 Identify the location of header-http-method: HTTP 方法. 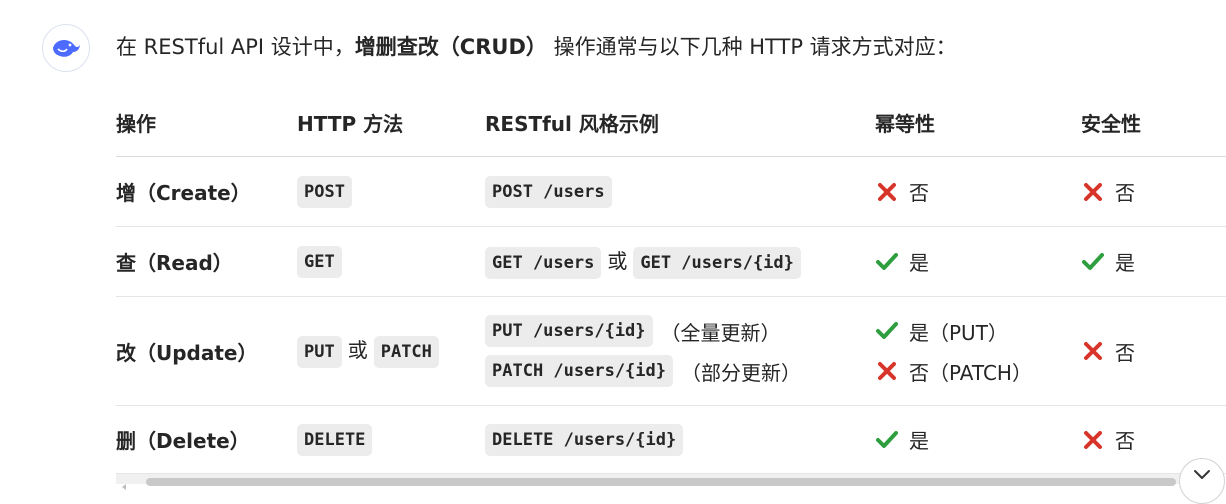
(391, 122).